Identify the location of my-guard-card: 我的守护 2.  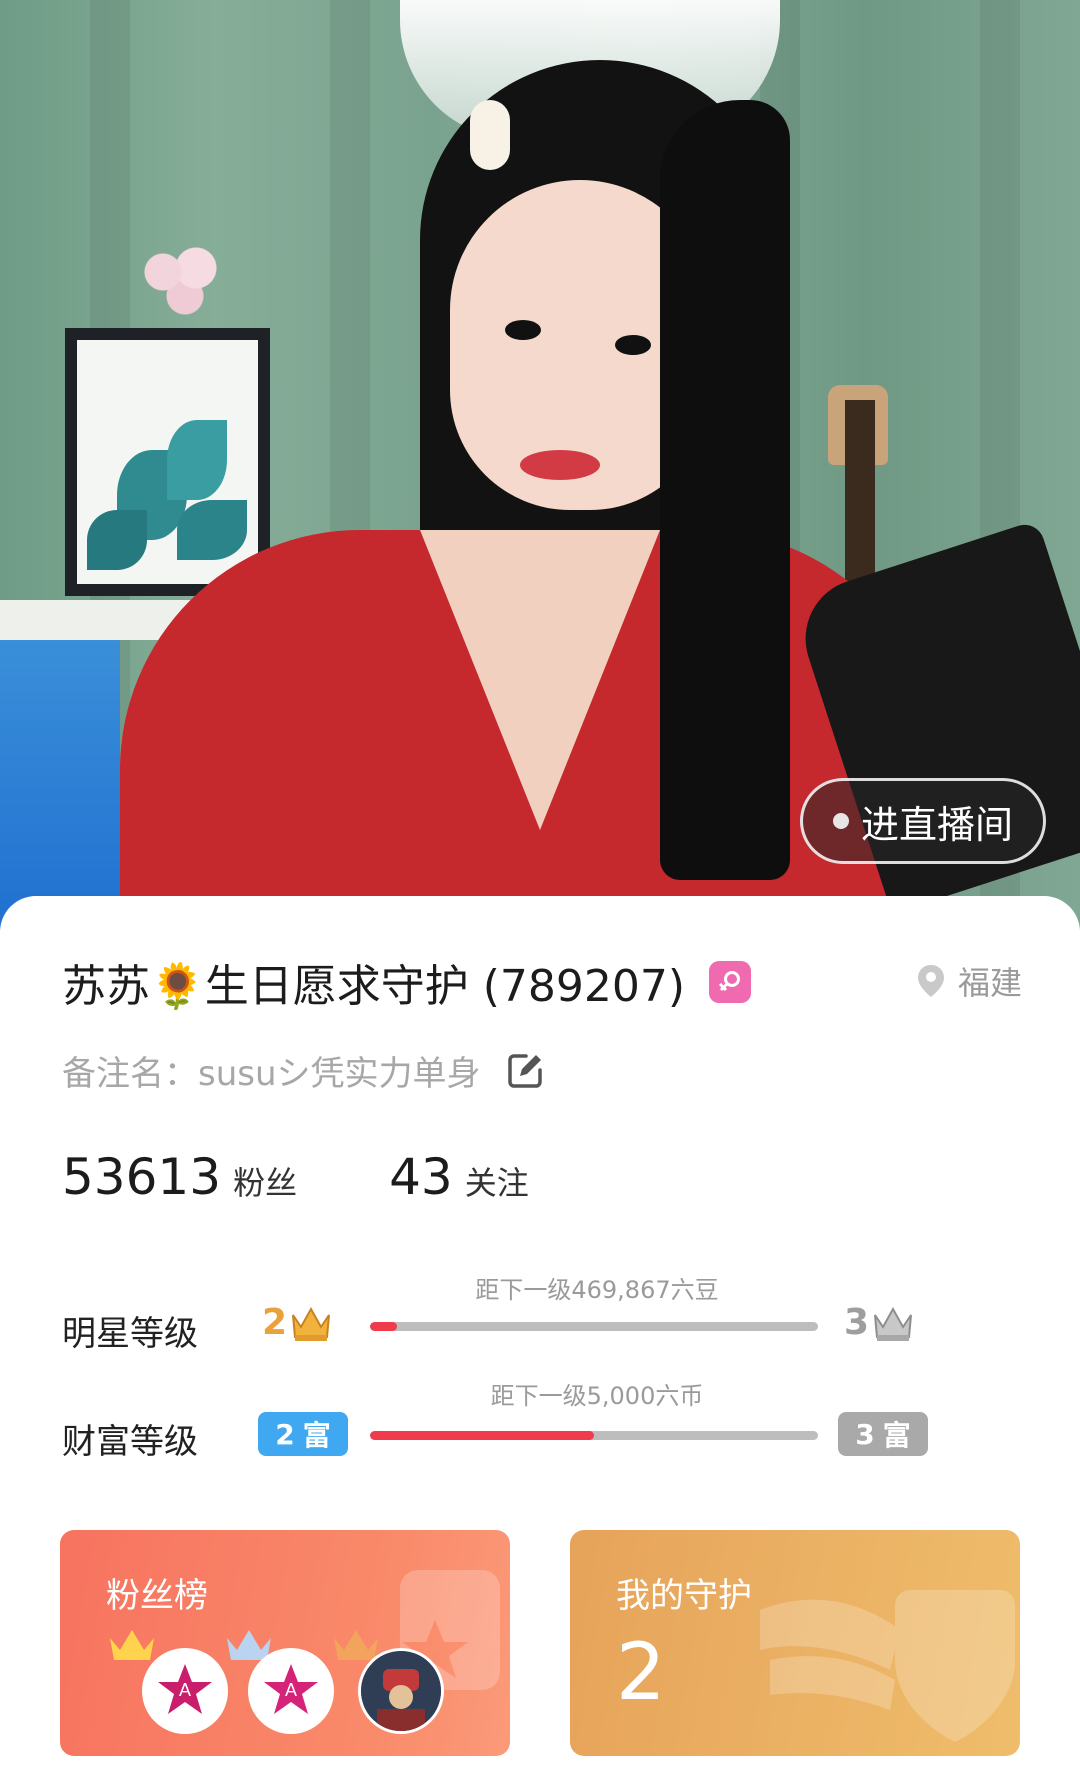
(795, 1643).